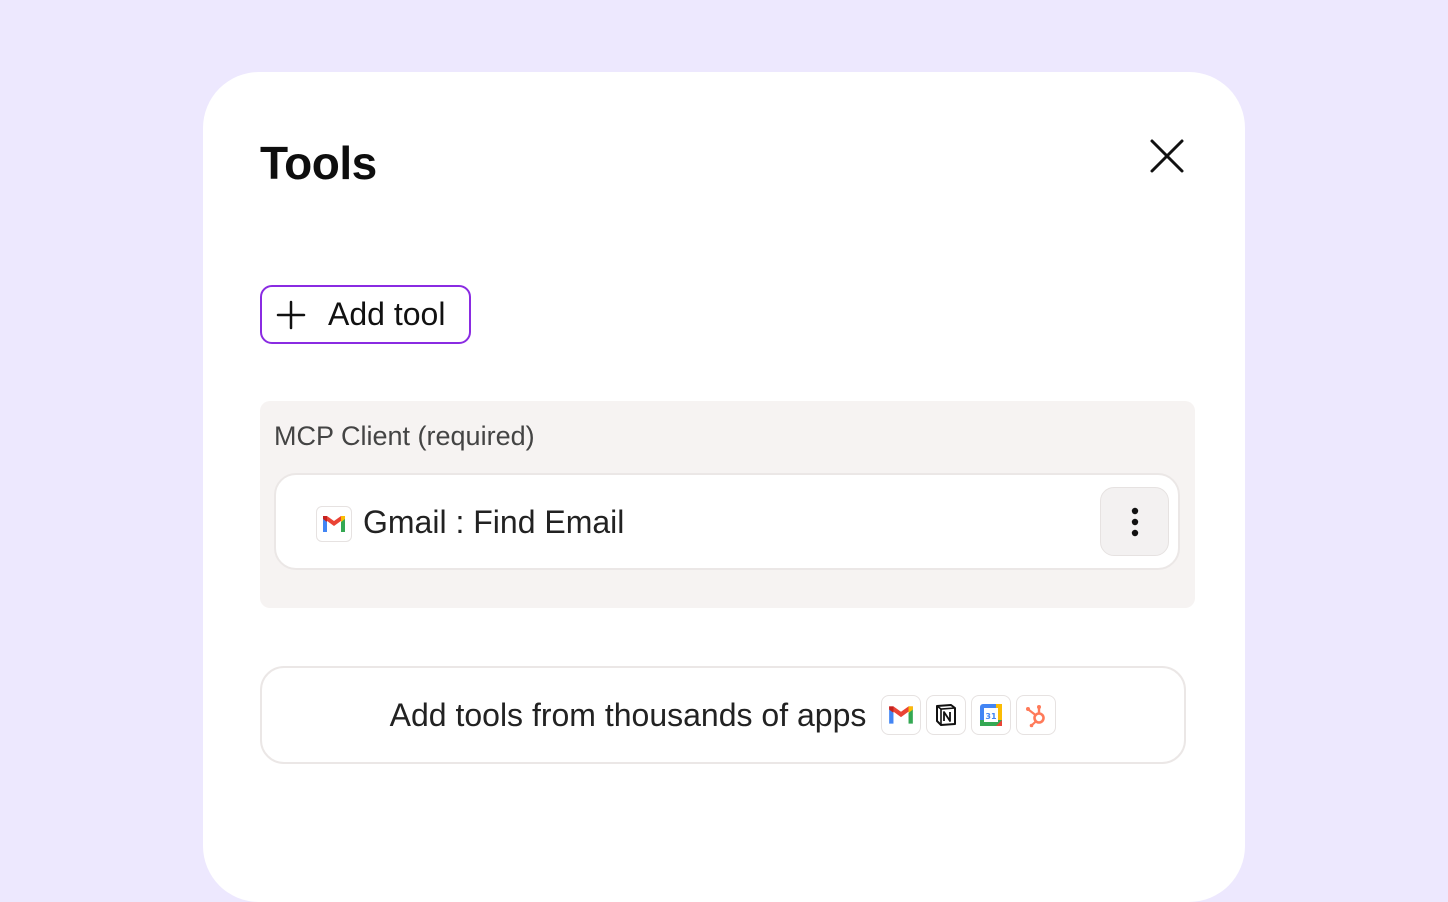  I want to click on more-options-button, so click(1134, 521).